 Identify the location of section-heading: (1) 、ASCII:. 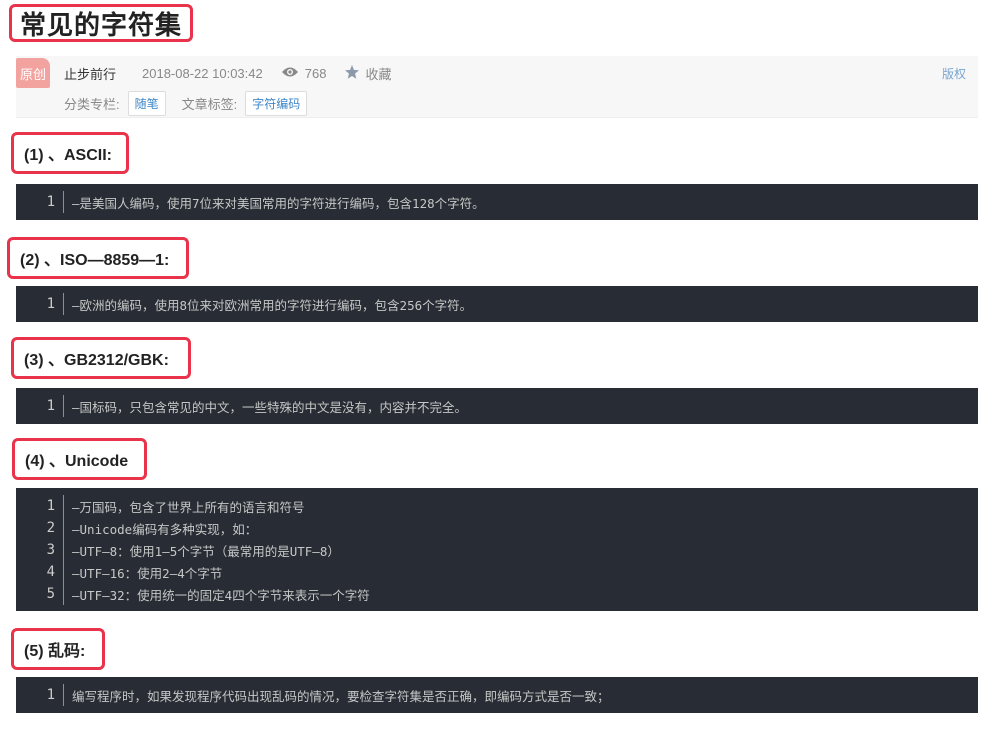
(70, 153).